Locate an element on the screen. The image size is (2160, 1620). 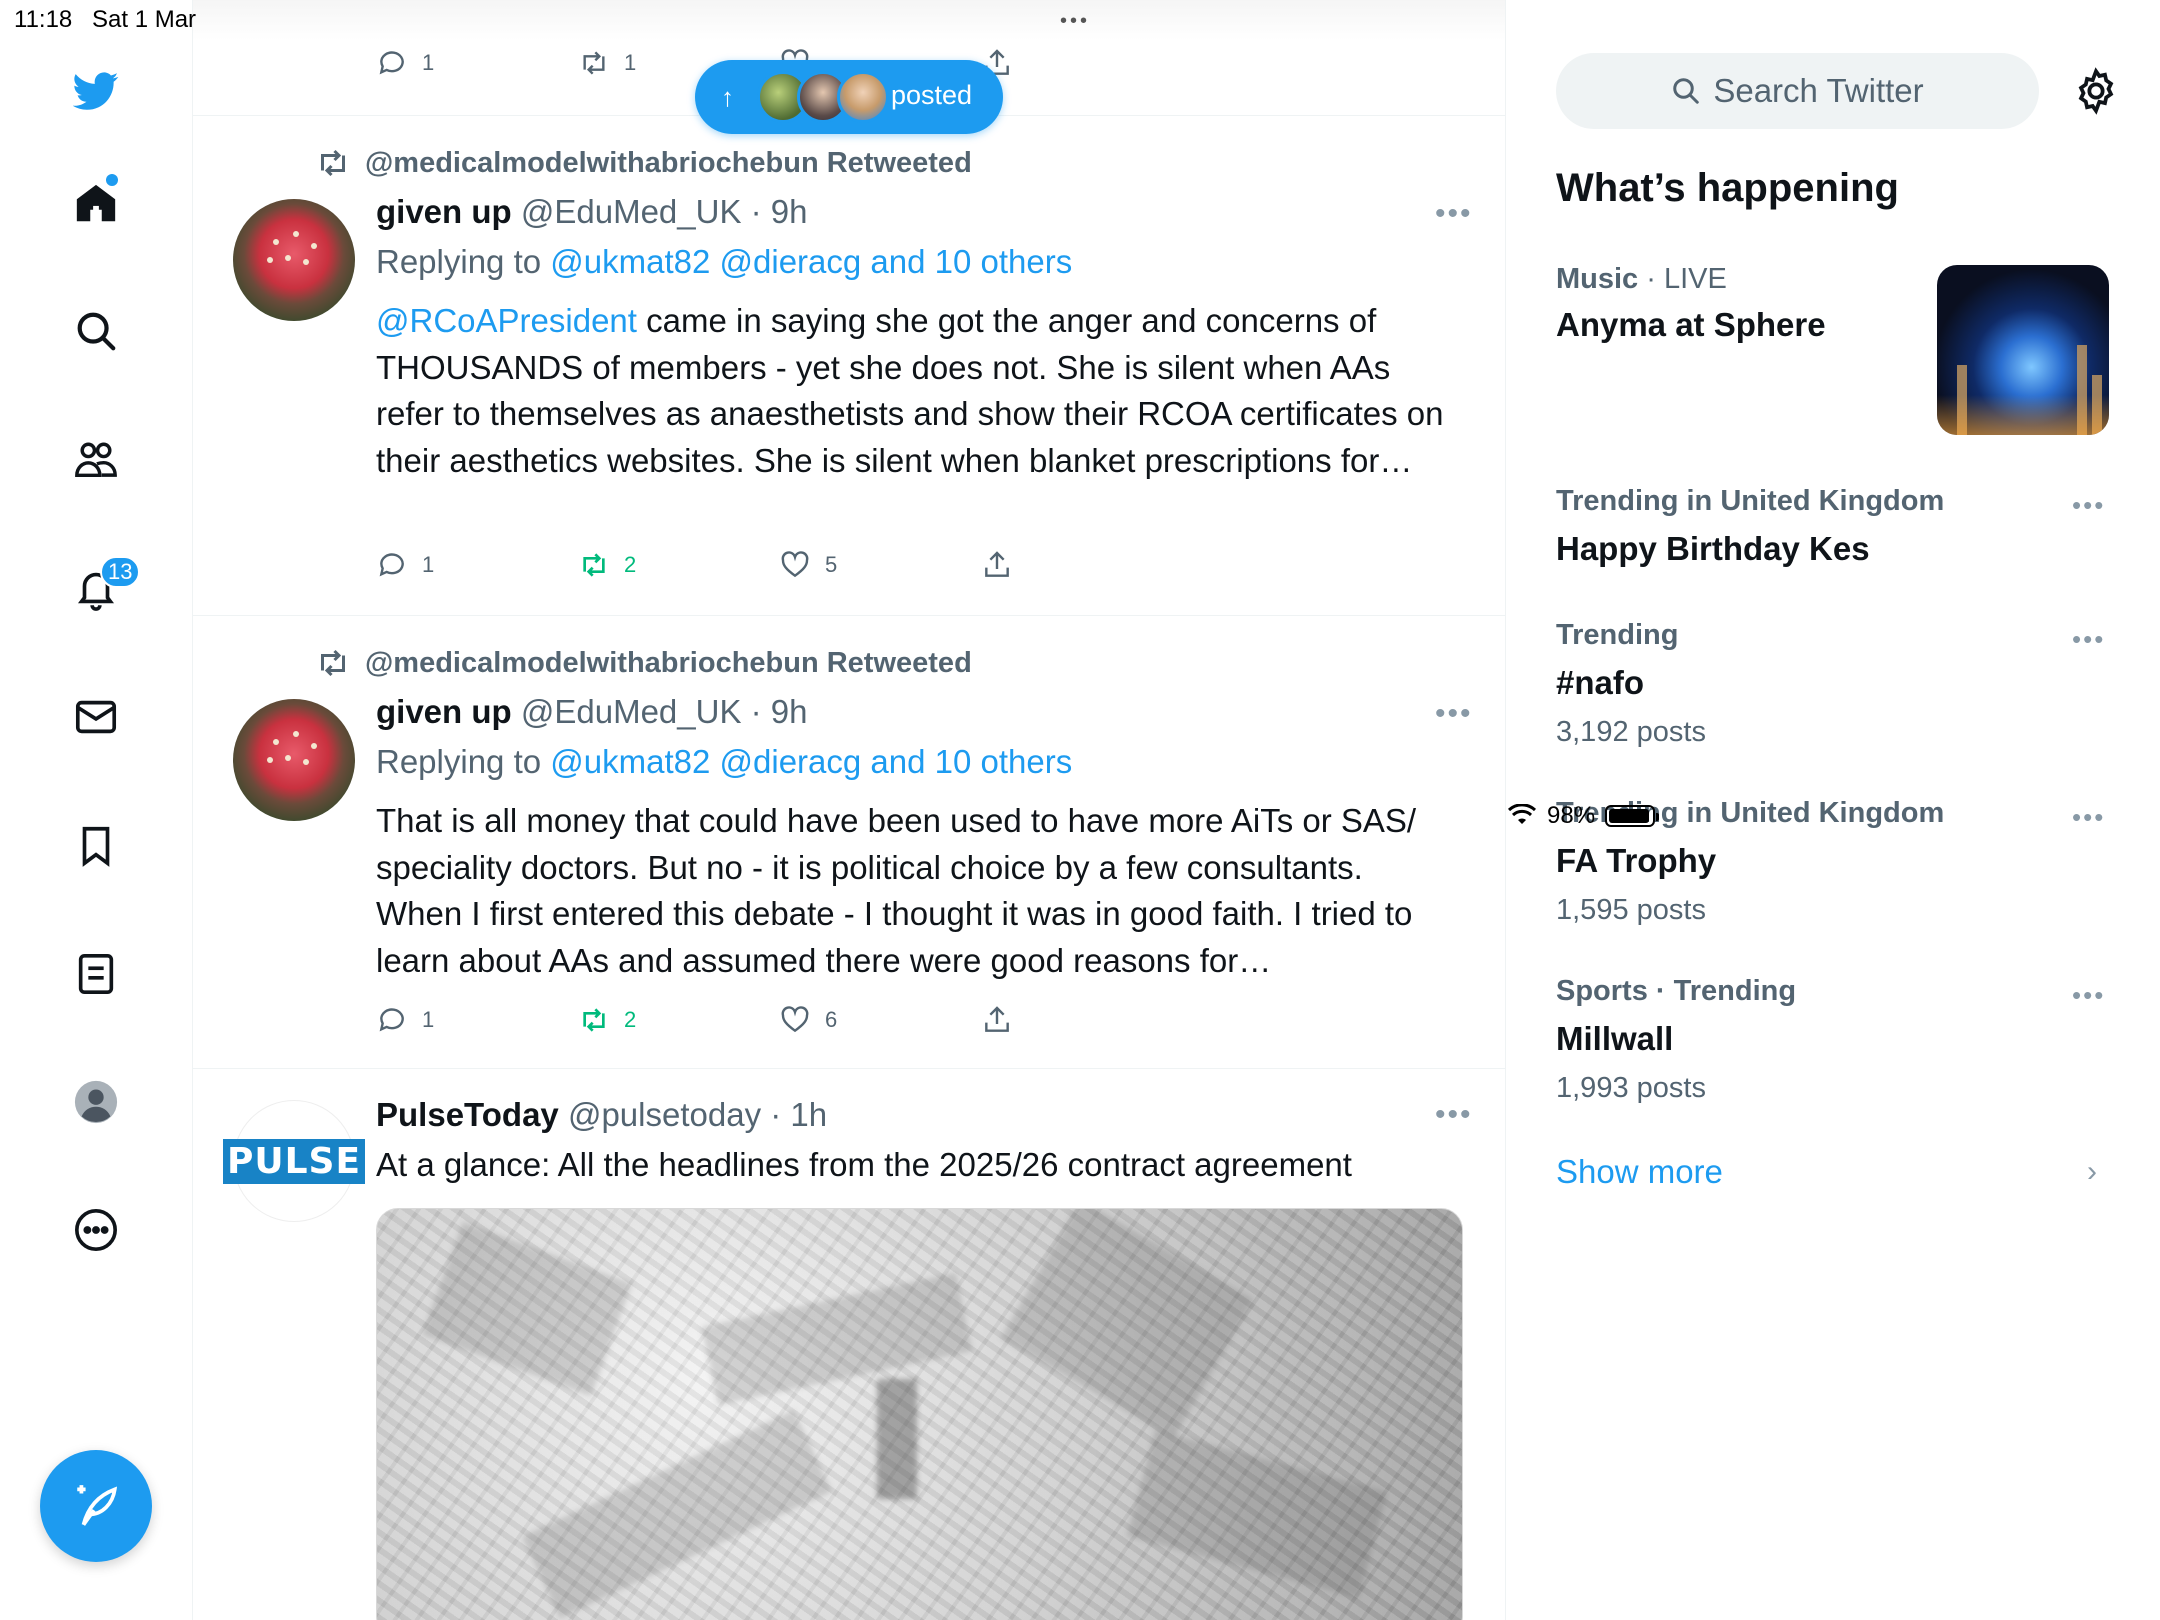
wifi-icon is located at coordinates (1522, 814).